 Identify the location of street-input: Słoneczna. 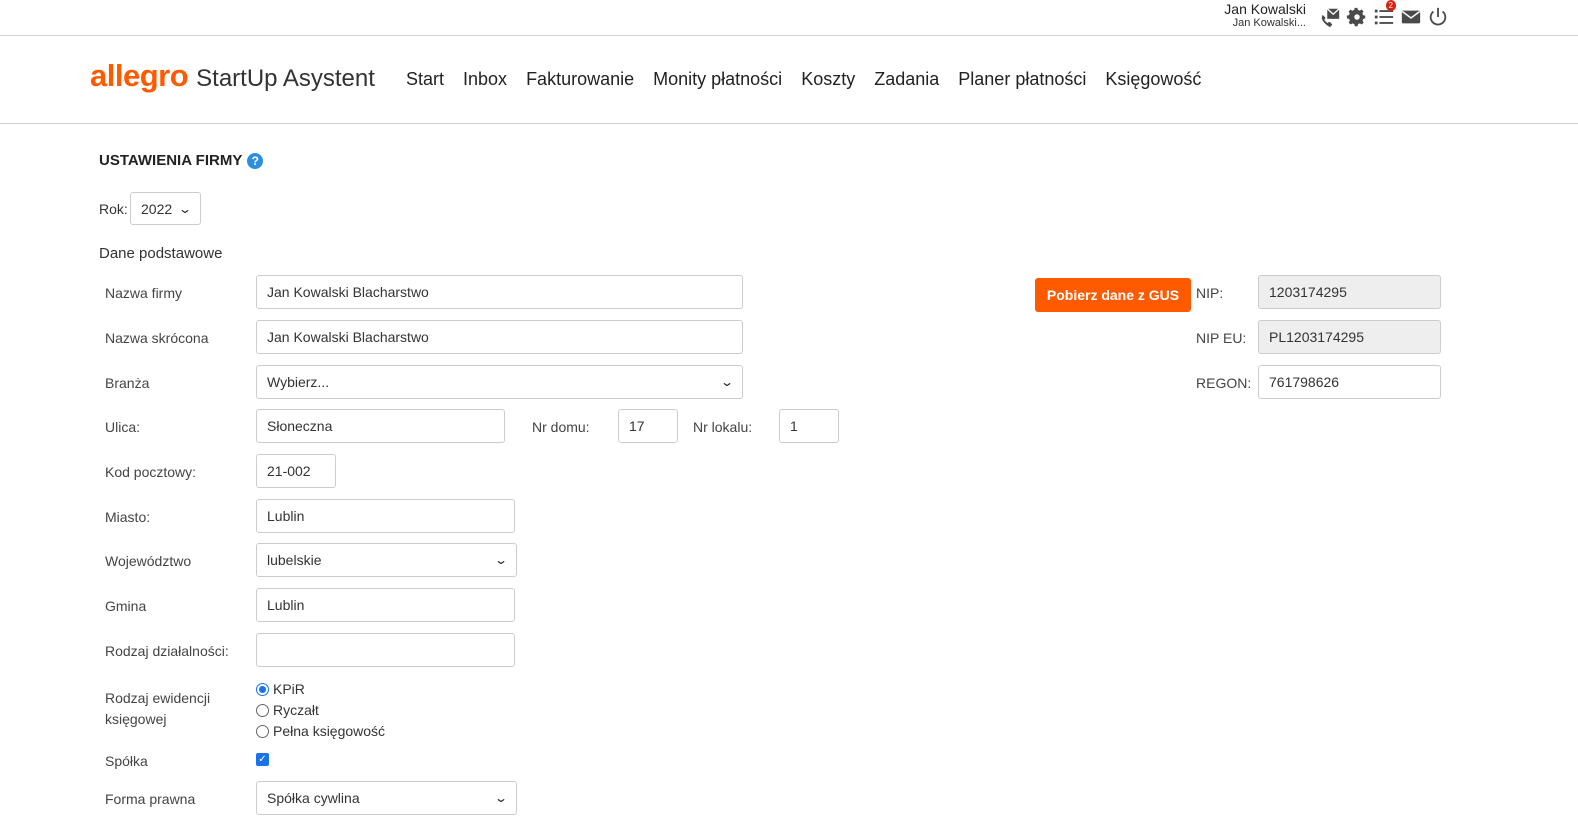
(380, 426).